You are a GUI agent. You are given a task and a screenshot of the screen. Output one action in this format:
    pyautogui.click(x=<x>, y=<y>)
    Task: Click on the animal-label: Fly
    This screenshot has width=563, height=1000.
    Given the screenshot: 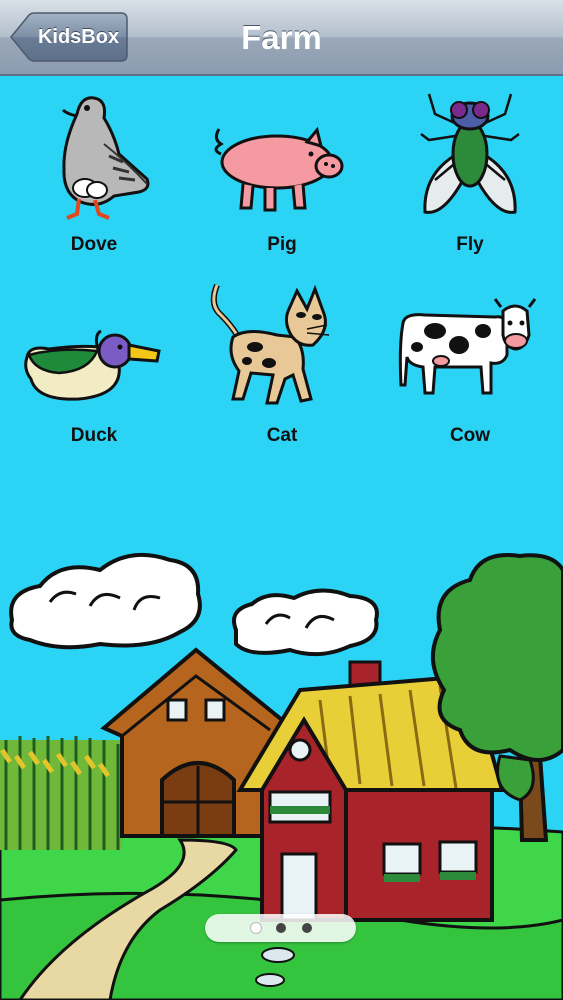 What is the action you would take?
    pyautogui.click(x=470, y=244)
    